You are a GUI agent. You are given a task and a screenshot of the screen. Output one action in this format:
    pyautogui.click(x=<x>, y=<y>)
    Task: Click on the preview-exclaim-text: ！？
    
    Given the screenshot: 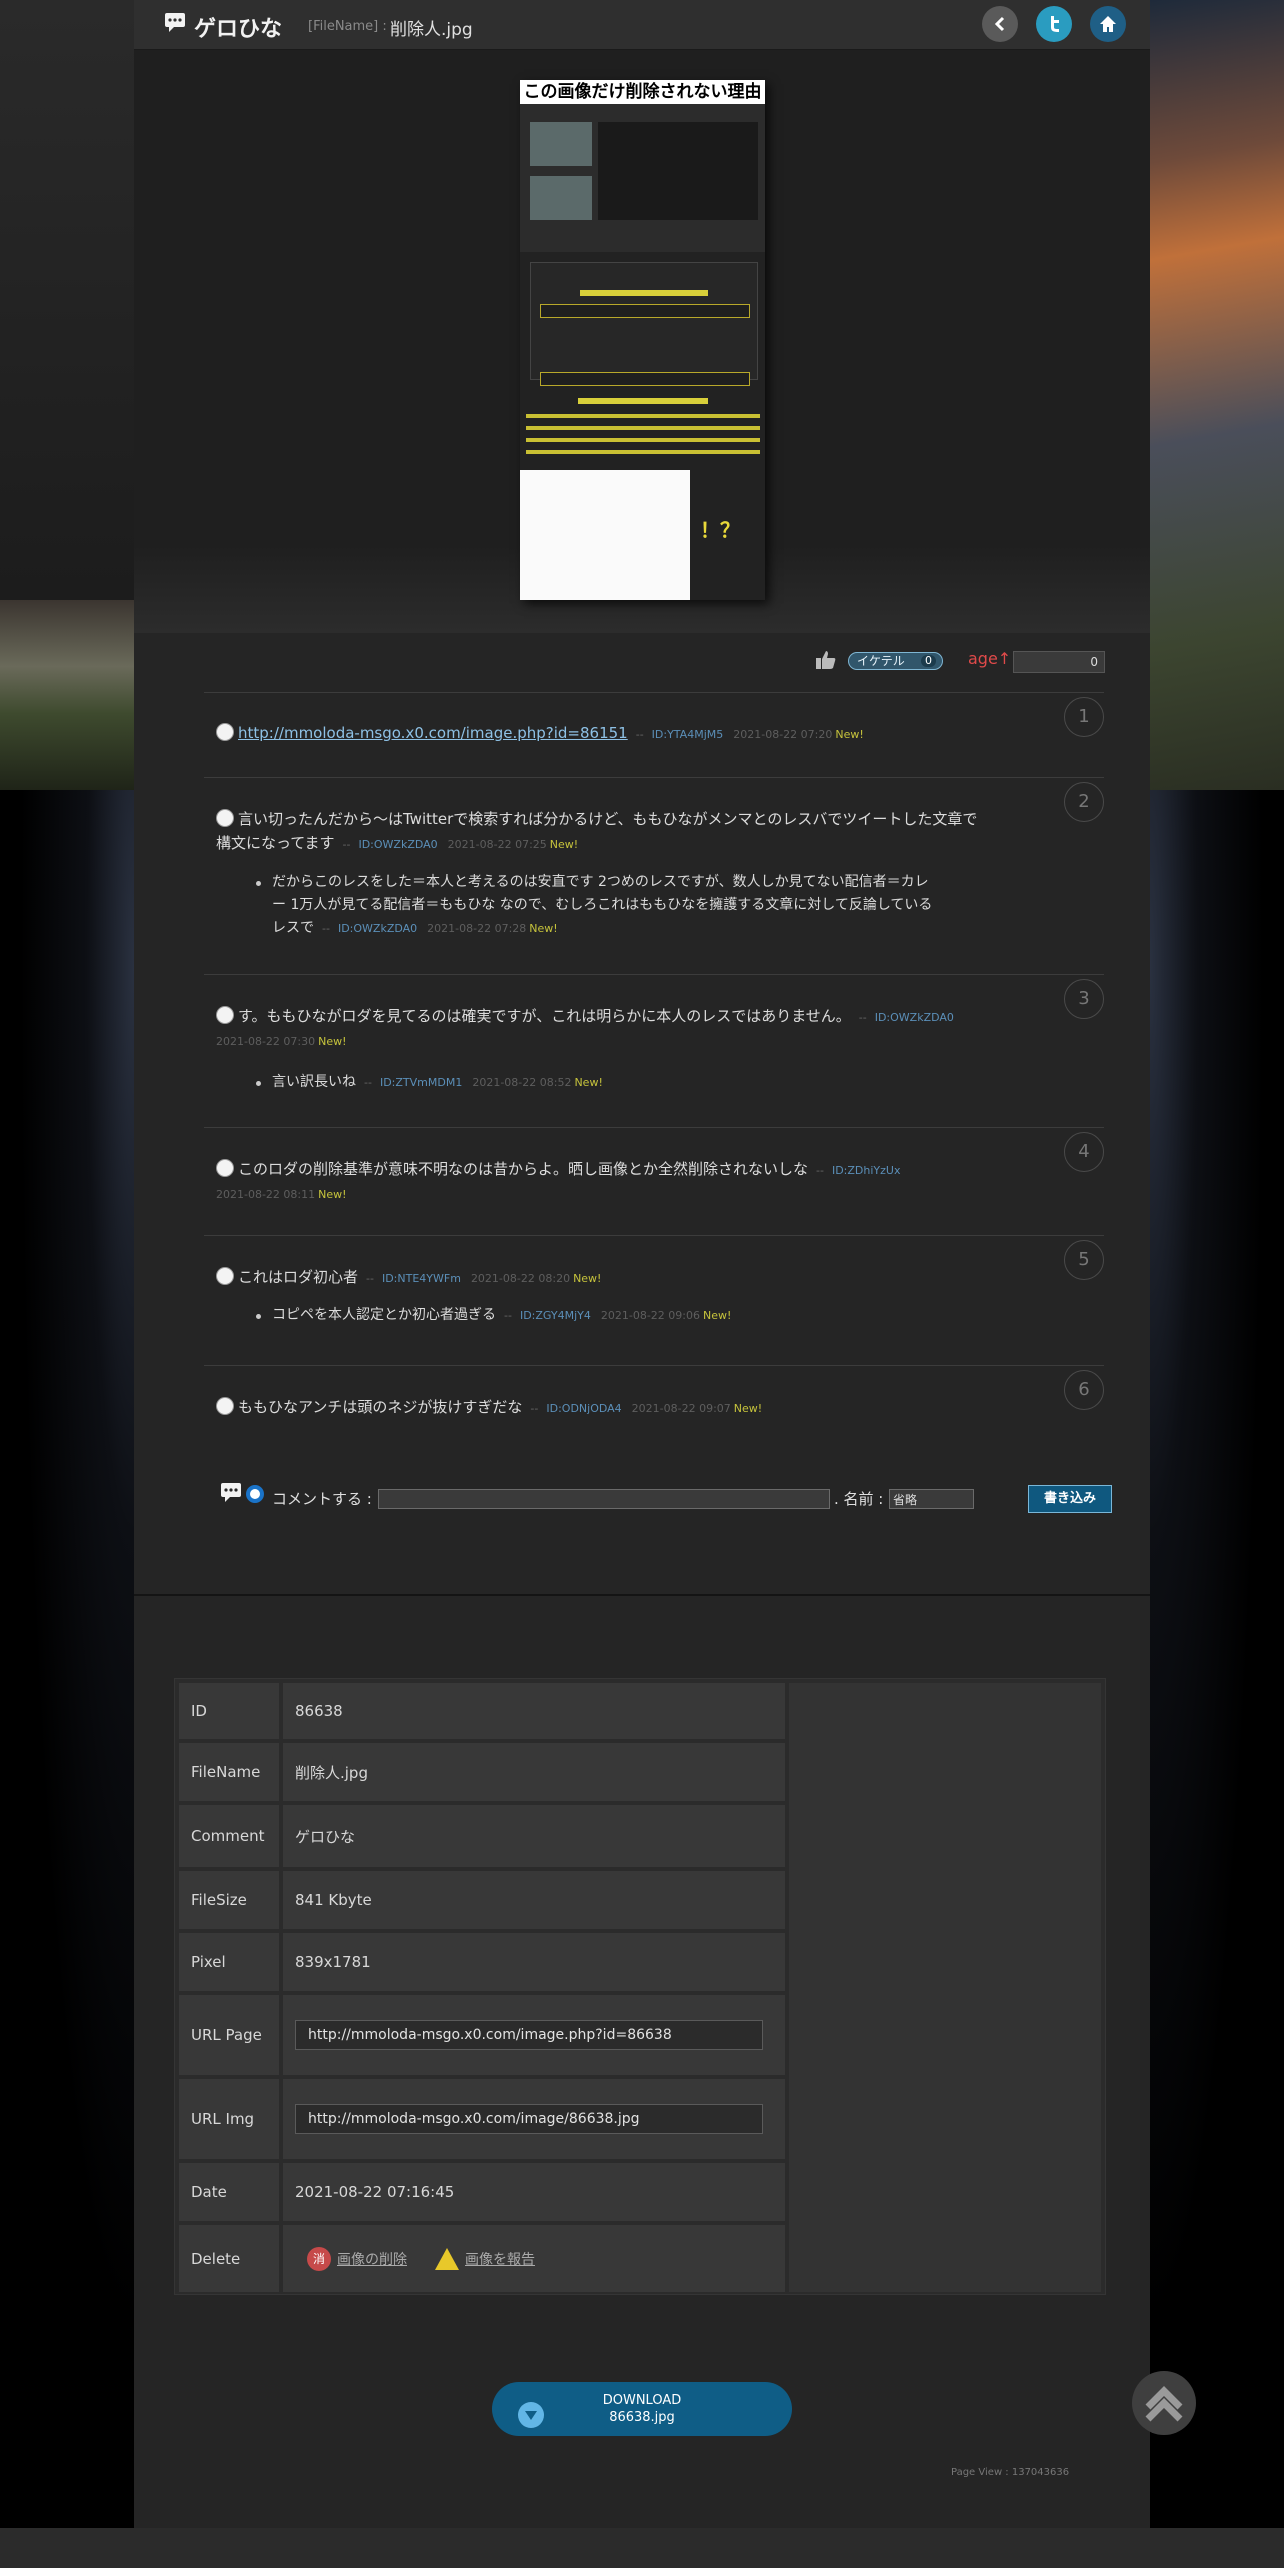 What is the action you would take?
    pyautogui.click(x=720, y=530)
    